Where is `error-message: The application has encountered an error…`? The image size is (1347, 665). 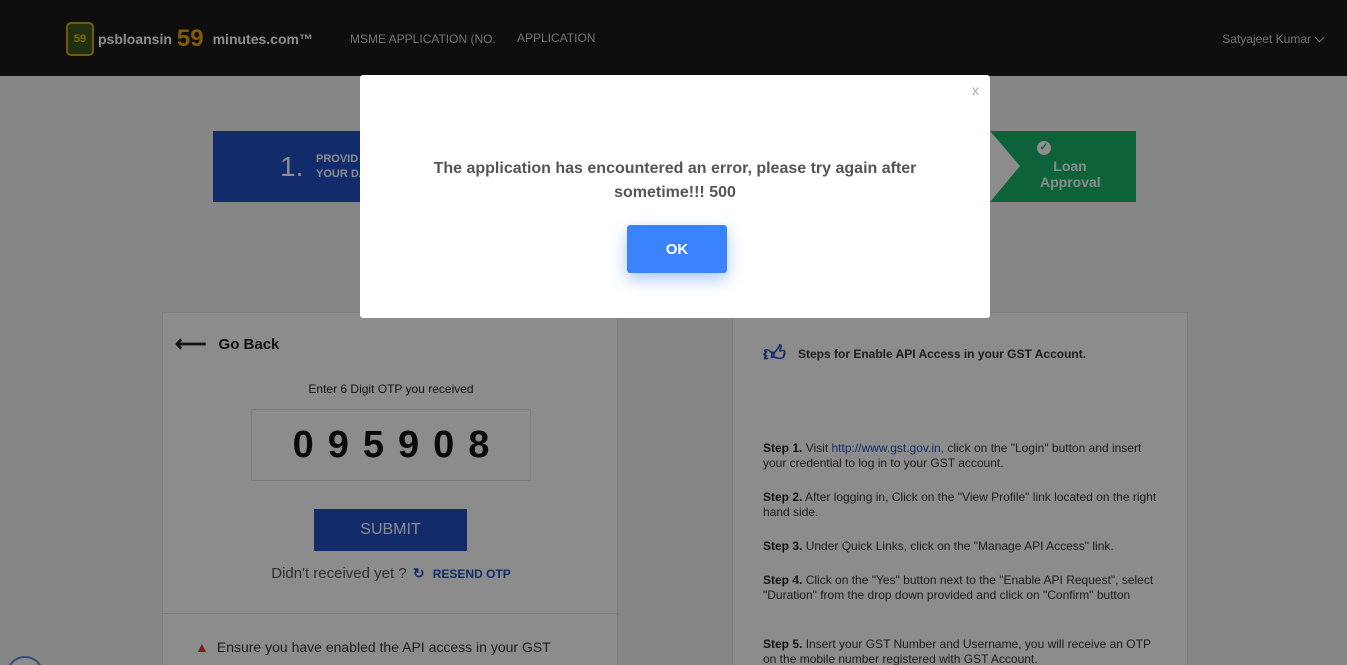 error-message: The application has encountered an error… is located at coordinates (675, 180).